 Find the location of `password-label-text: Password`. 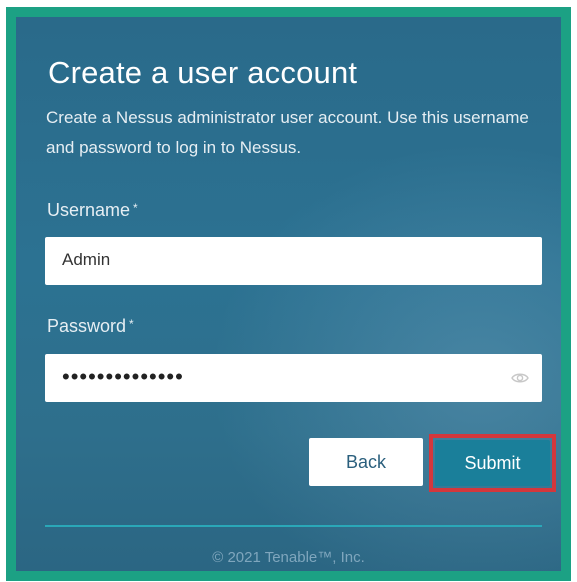

password-label-text: Password is located at coordinates (87, 326).